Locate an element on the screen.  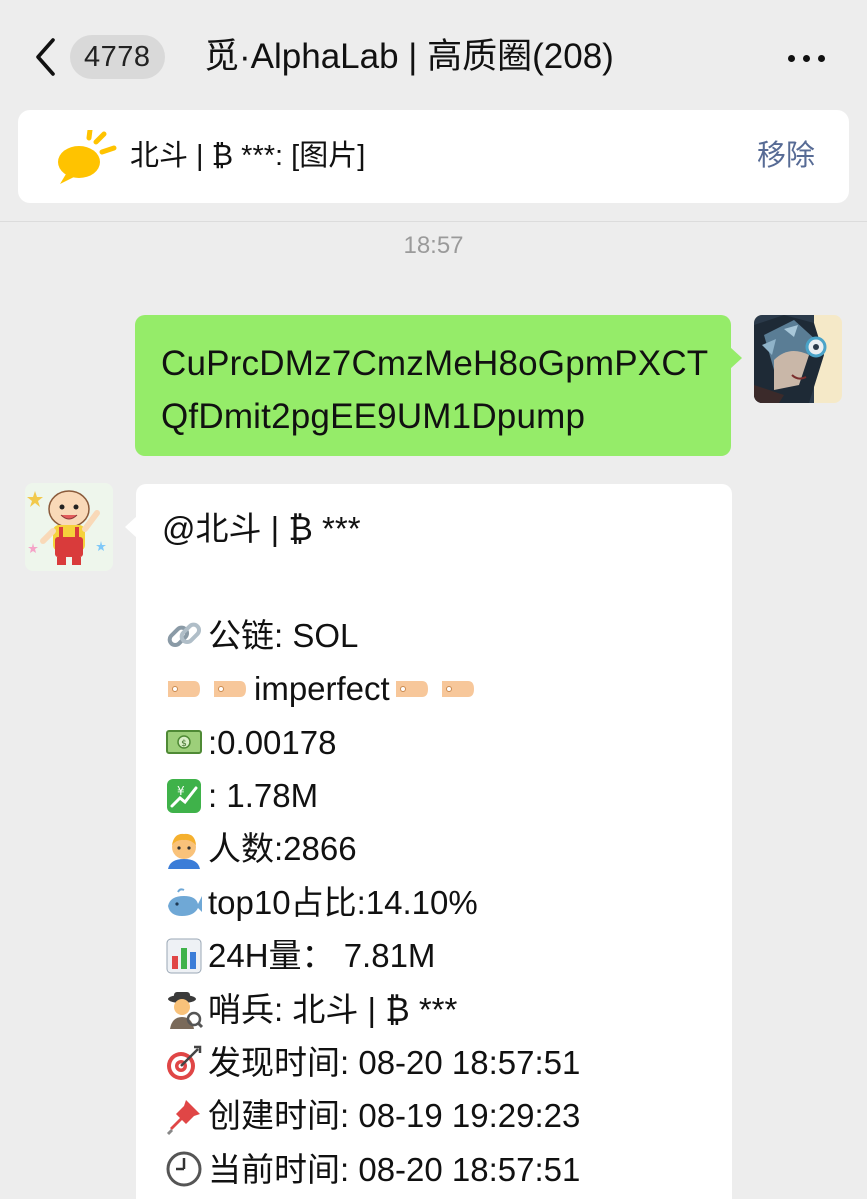
more-dots-icon is located at coordinates (791, 58).